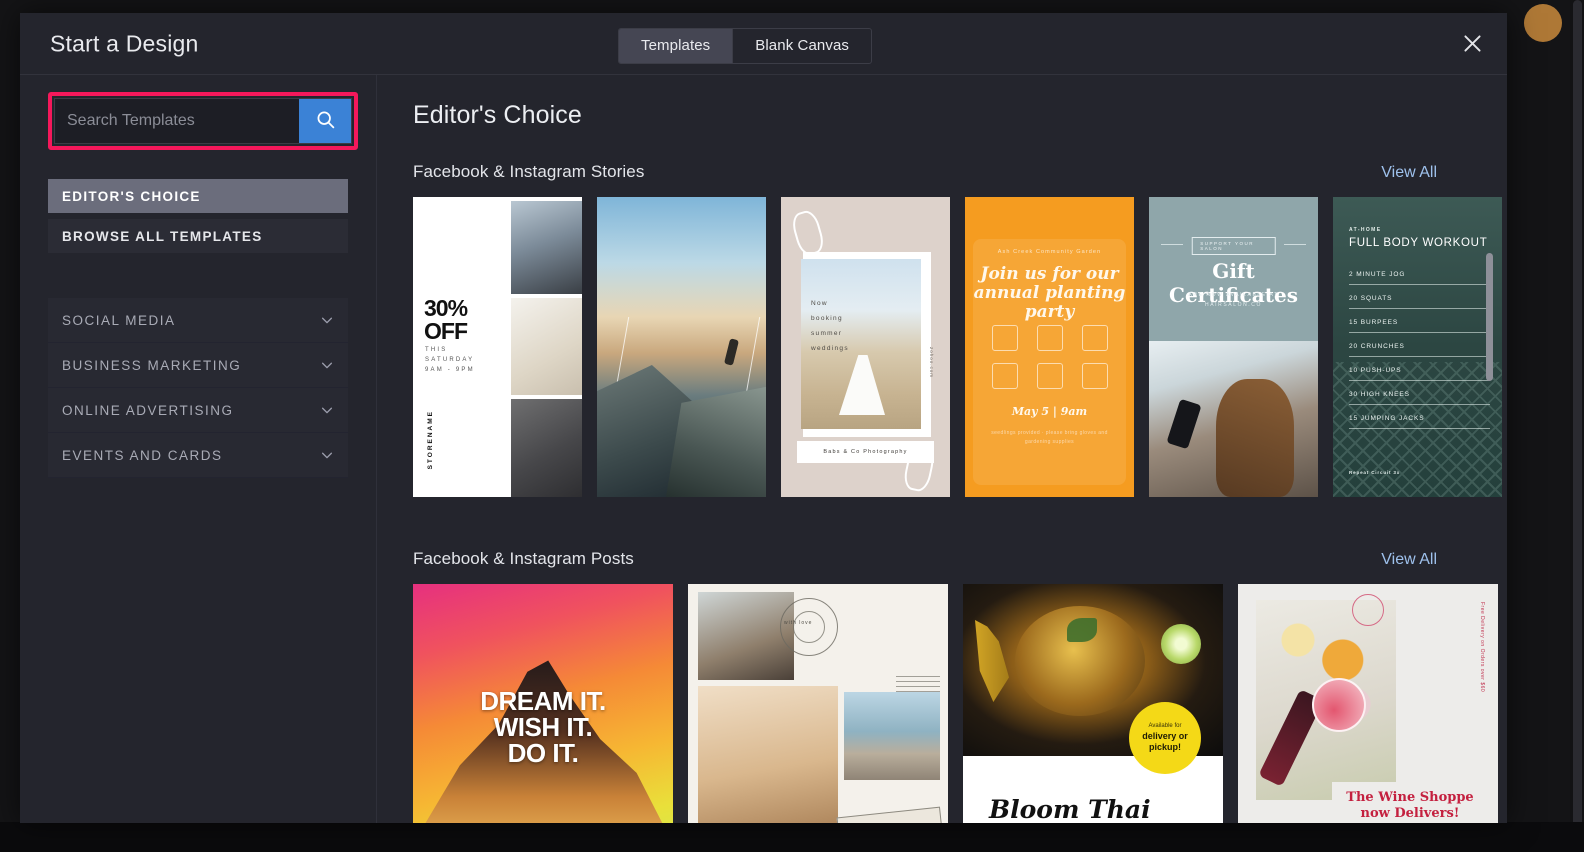 The width and height of the screenshot is (1584, 852). Describe the element at coordinates (1368, 610) in the screenshot. I see `decorative-circle-icon` at that location.